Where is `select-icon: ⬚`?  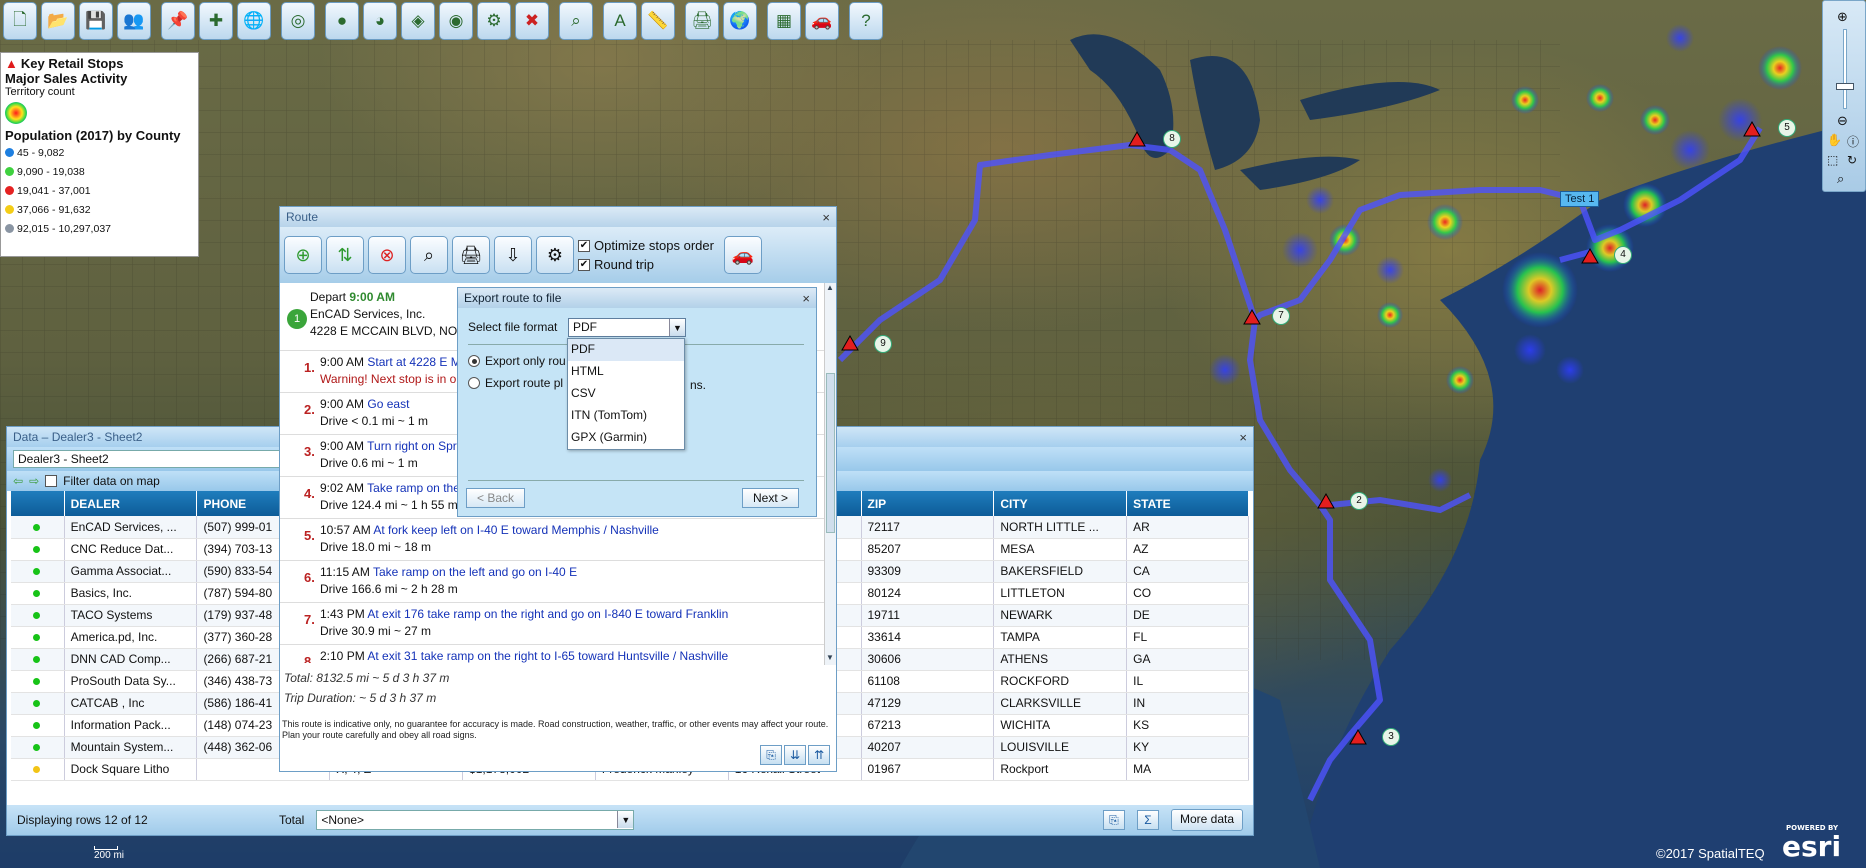
select-icon: ⬚ is located at coordinates (1832, 160).